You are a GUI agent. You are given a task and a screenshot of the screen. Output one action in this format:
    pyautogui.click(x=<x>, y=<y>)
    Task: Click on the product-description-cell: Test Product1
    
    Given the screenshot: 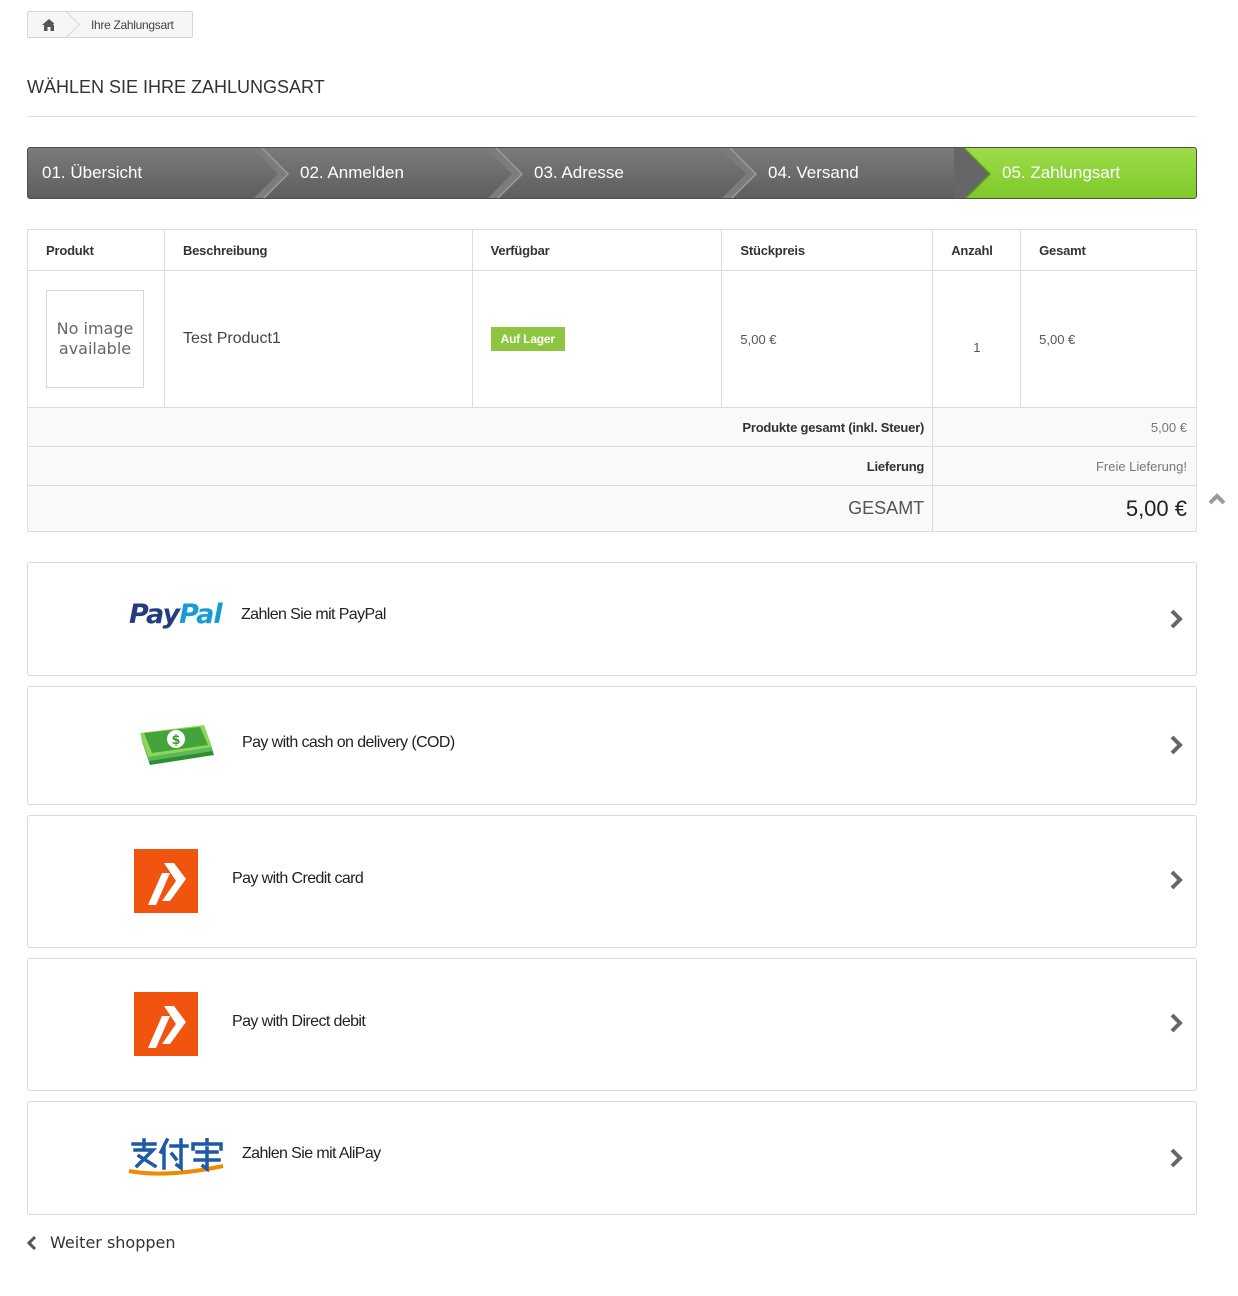 What is the action you would take?
    pyautogui.click(x=318, y=339)
    